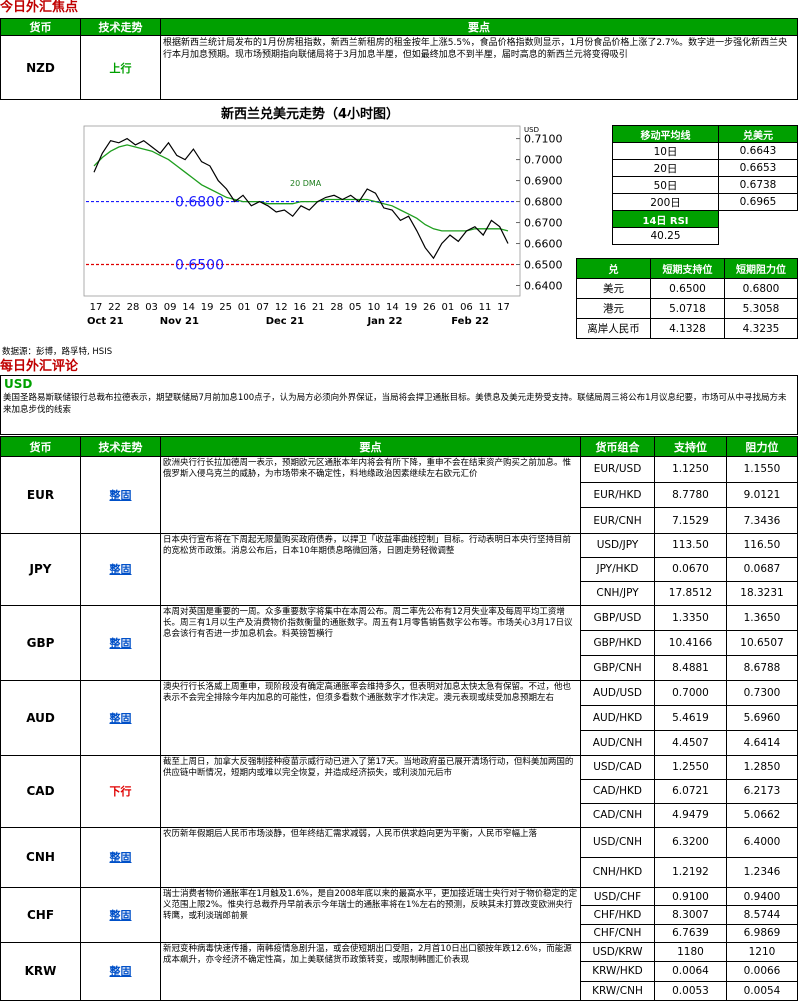  What do you see at coordinates (690, 593) in the screenshot?
I see `support-cell: 17.8512` at bounding box center [690, 593].